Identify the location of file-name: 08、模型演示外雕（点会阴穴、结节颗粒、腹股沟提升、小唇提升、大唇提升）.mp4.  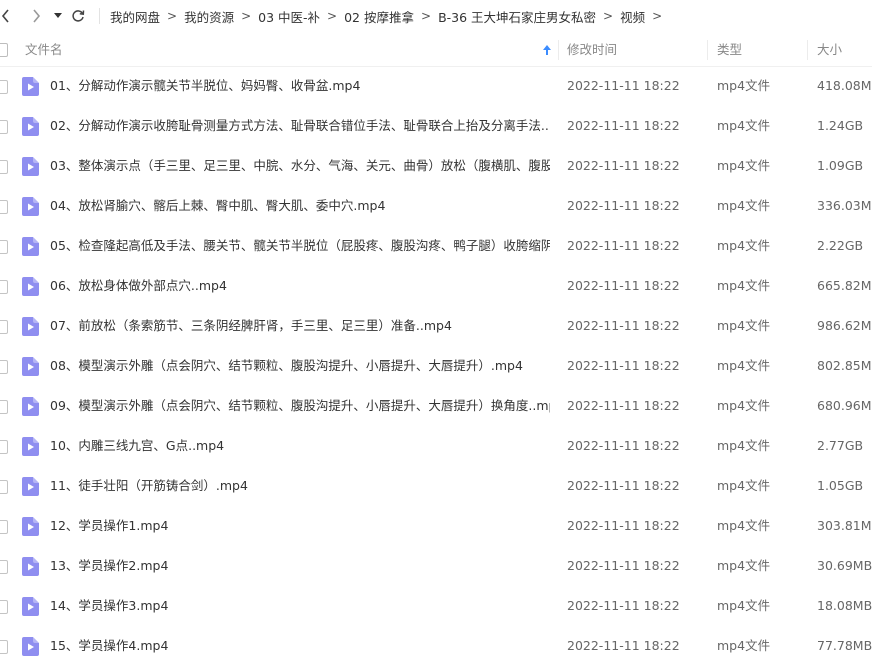
(300, 366).